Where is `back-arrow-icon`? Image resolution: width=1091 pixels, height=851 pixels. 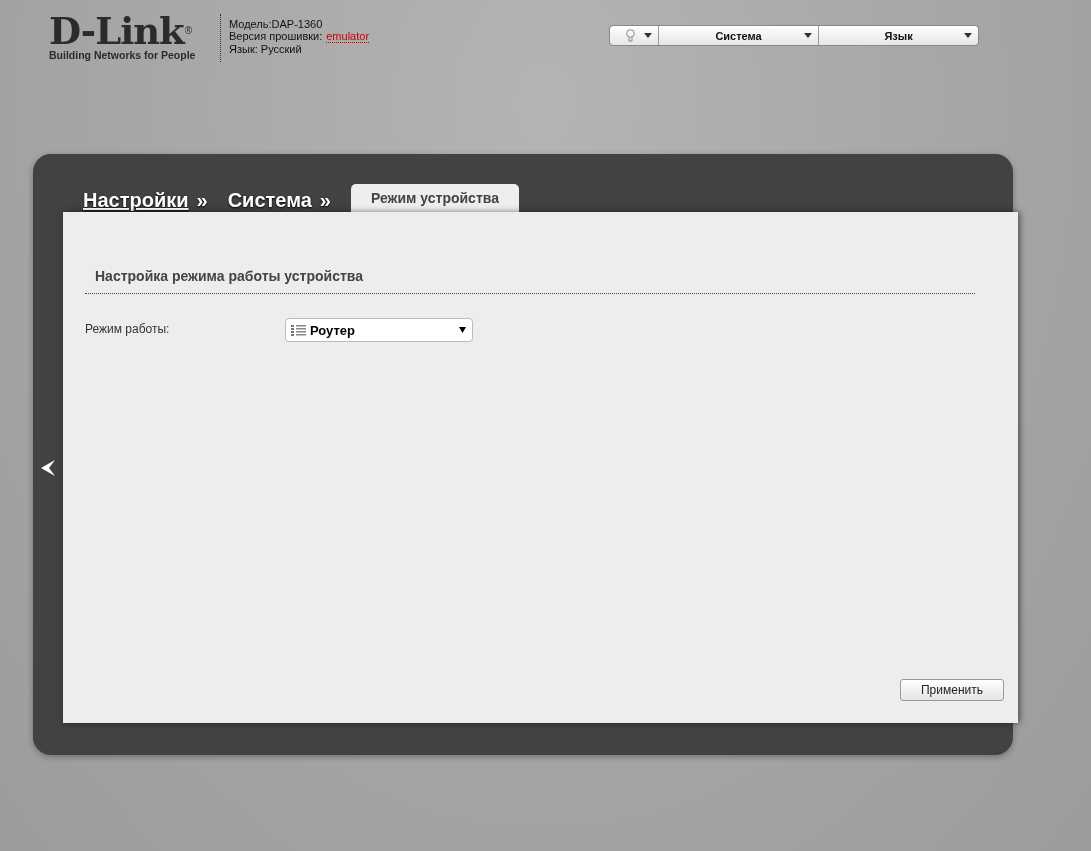
back-arrow-icon is located at coordinates (48, 467).